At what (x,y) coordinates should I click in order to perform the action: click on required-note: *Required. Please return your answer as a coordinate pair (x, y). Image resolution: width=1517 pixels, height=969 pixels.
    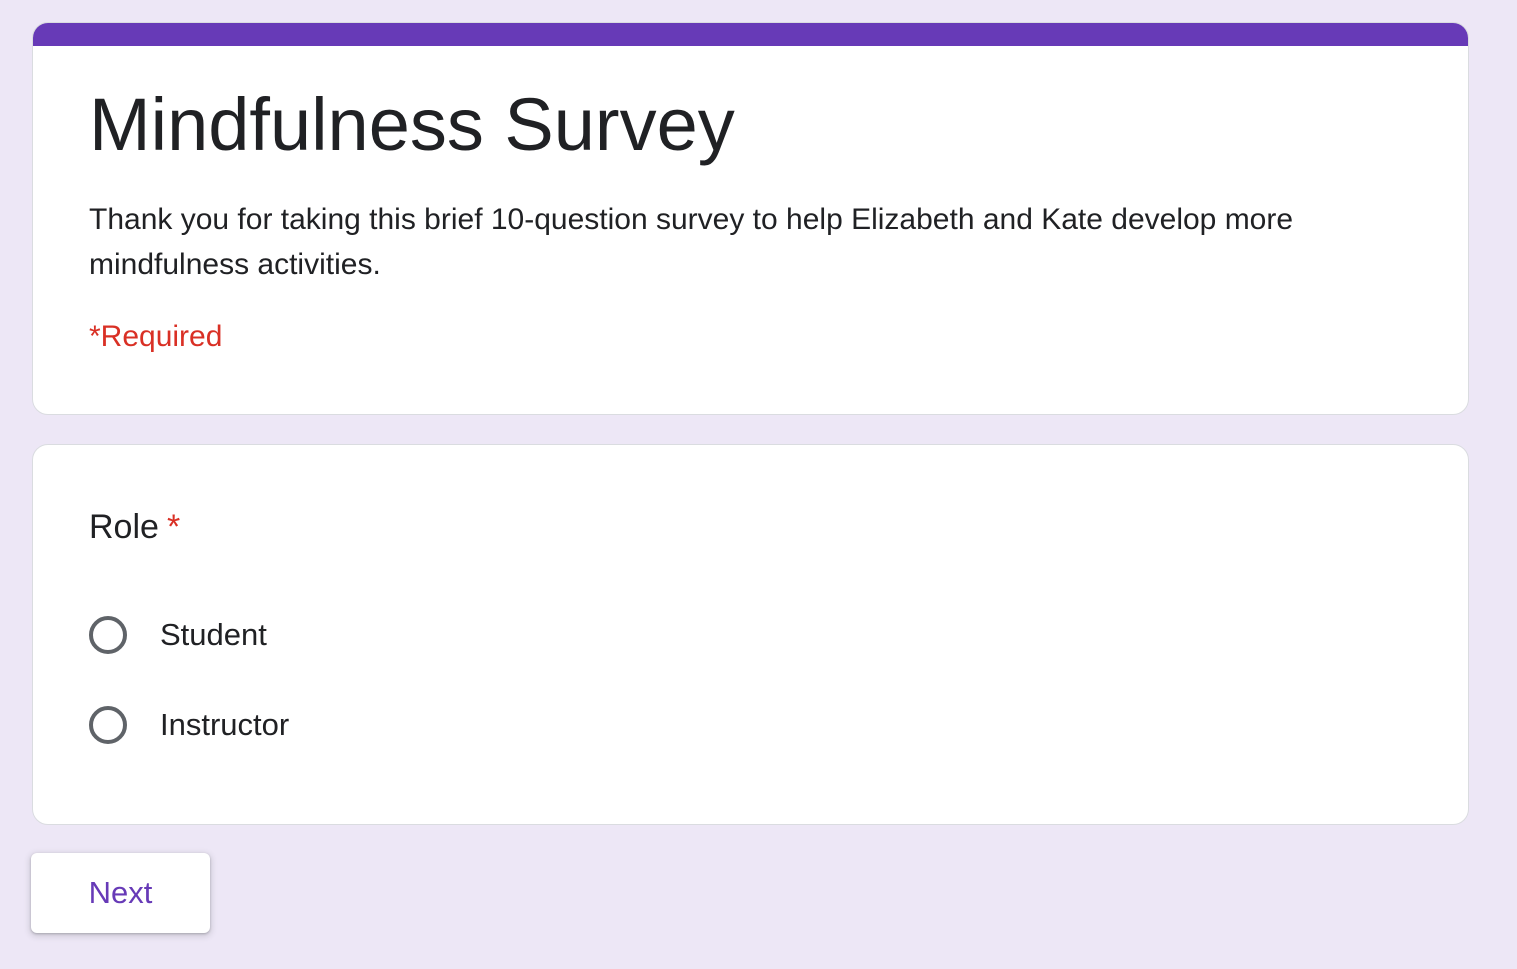
    Looking at the image, I should click on (156, 336).